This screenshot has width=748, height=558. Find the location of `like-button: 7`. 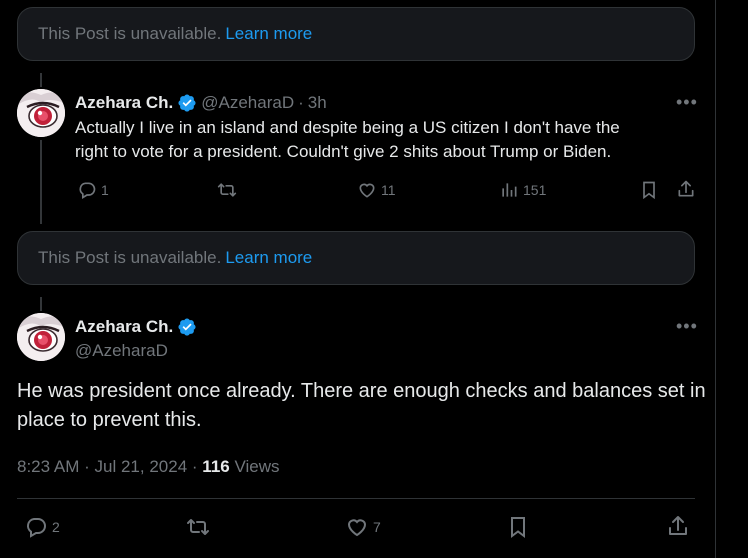

like-button: 7 is located at coordinates (363, 527).